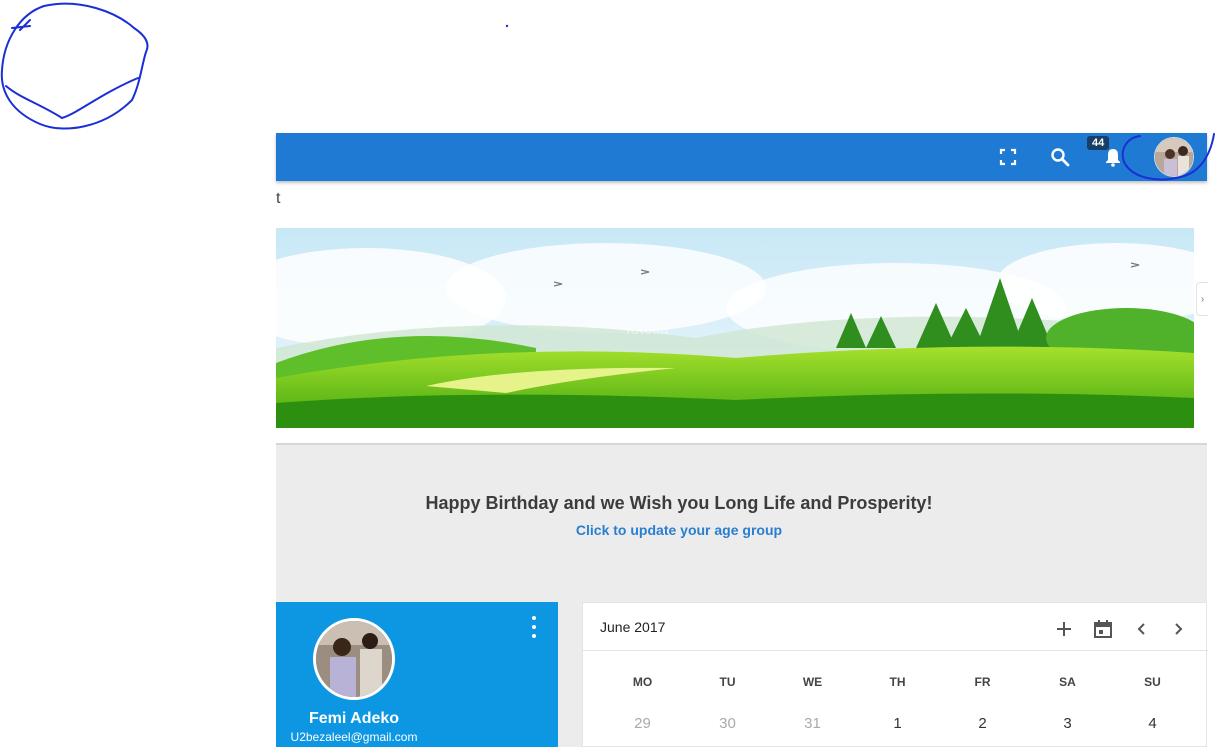 This screenshot has width=1216, height=747. Describe the element at coordinates (982, 723) in the screenshot. I see `calendar-day: 2` at that location.